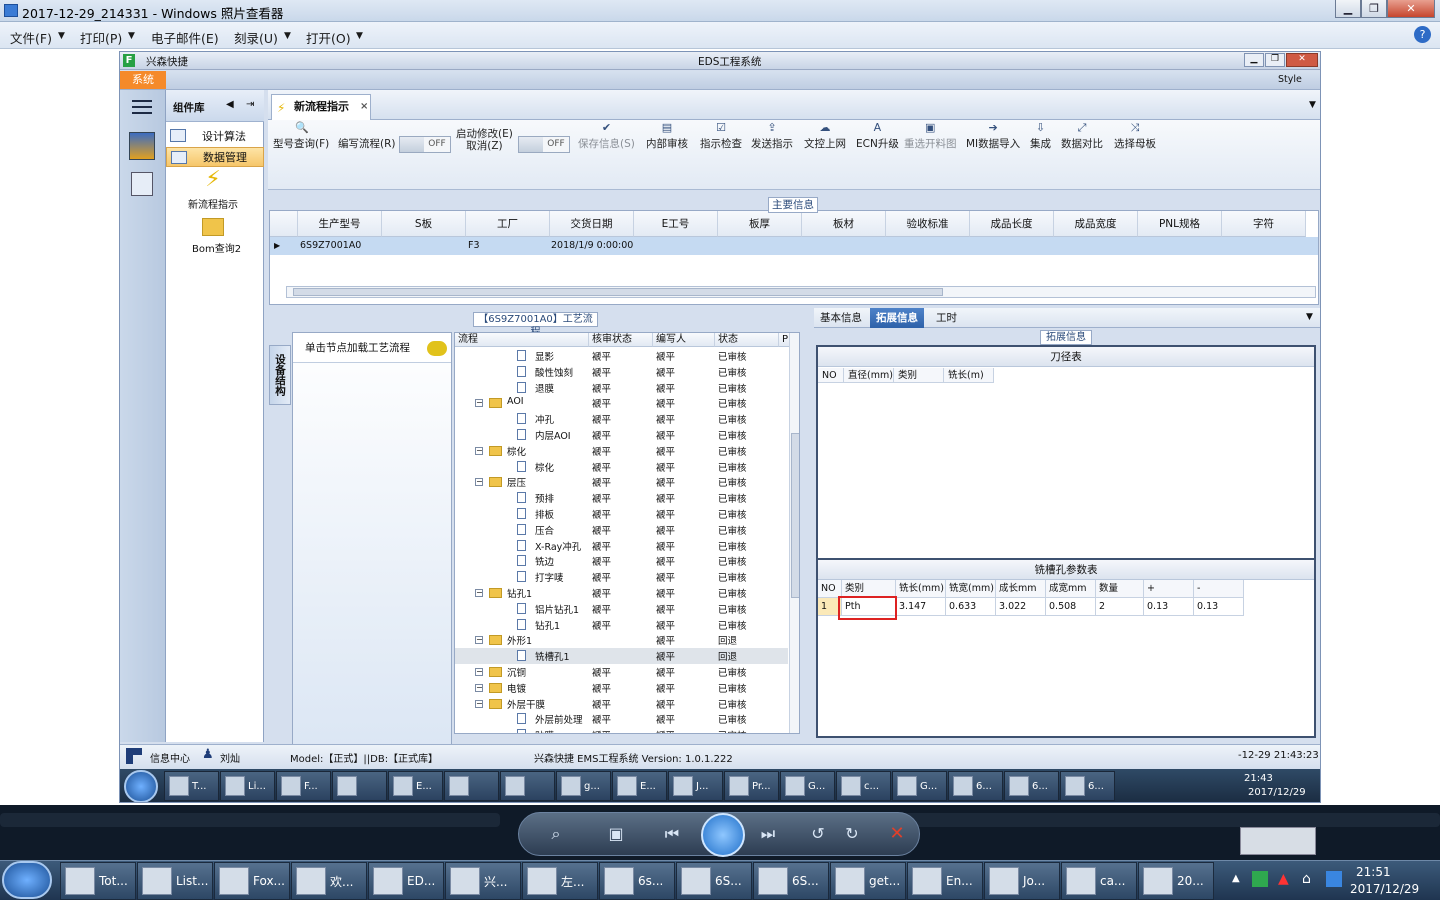 This screenshot has width=1440, height=900. Describe the element at coordinates (721, 136) in the screenshot. I see `instruction-check-button: ☑ 指示检查` at that location.